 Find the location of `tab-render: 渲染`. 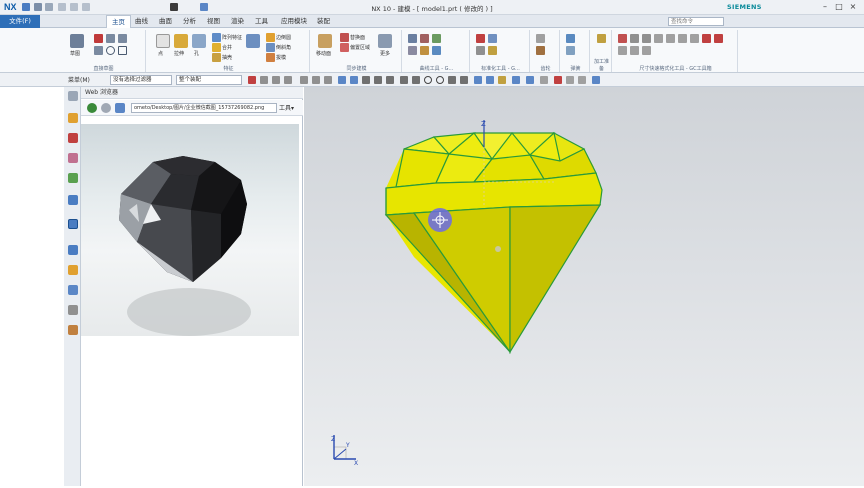

tab-render: 渲染 is located at coordinates (237, 21).